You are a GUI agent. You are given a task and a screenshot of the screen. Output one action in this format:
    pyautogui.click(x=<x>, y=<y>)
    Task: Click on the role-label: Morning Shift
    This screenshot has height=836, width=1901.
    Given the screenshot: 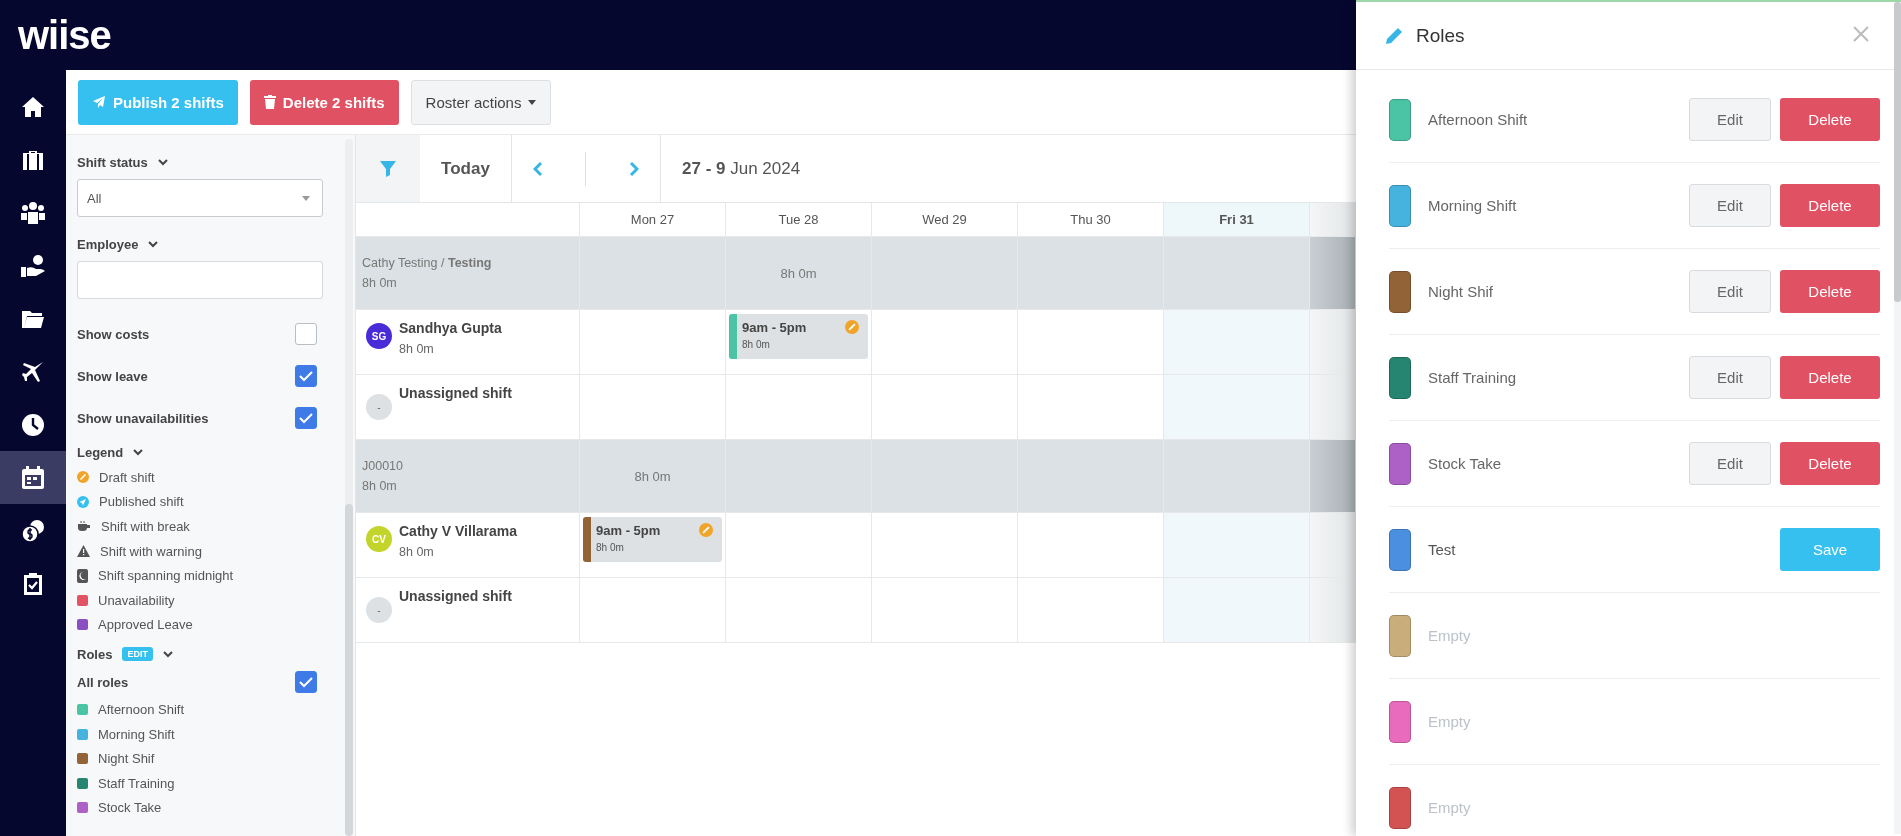 What is the action you would take?
    pyautogui.click(x=136, y=734)
    